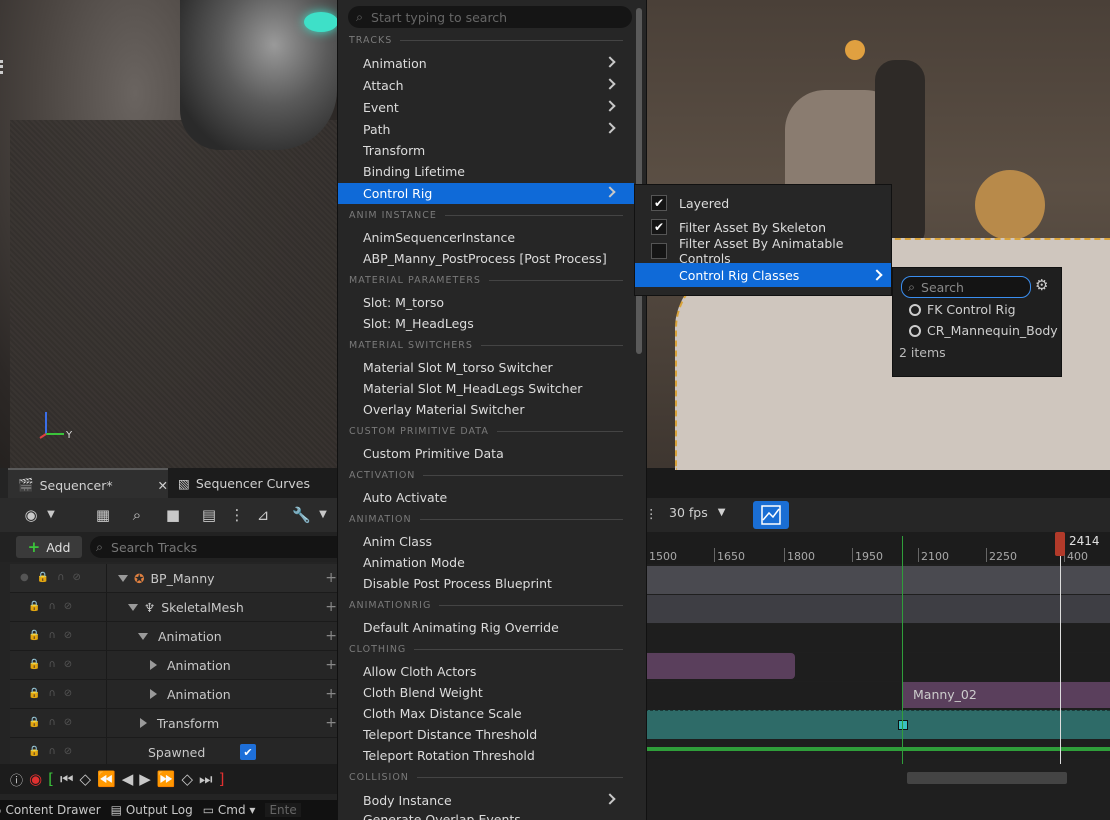 The image size is (1110, 820). I want to click on menu-item-teleport-distance: Teleport Distance Threshold, so click(486, 734).